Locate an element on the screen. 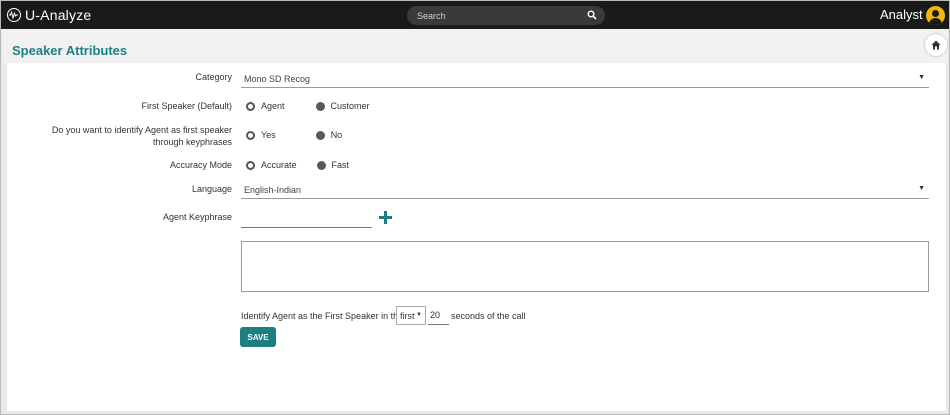  waveform-icon is located at coordinates (14, 15).